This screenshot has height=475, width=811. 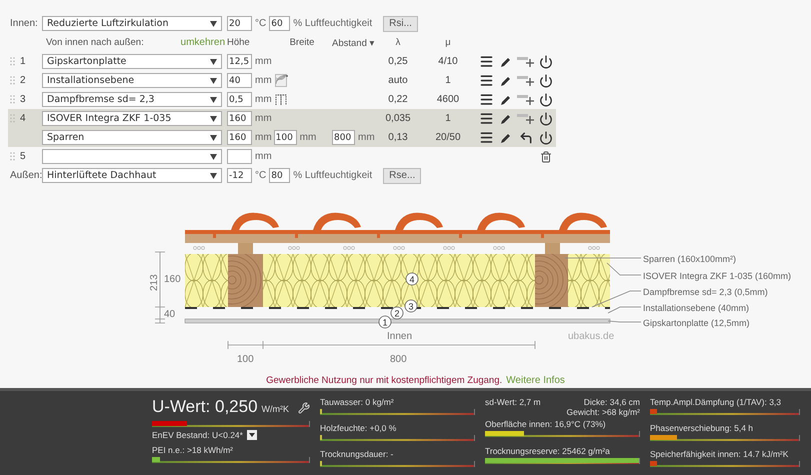 What do you see at coordinates (354, 42) in the screenshot?
I see `column-header: Abstand ▾` at bounding box center [354, 42].